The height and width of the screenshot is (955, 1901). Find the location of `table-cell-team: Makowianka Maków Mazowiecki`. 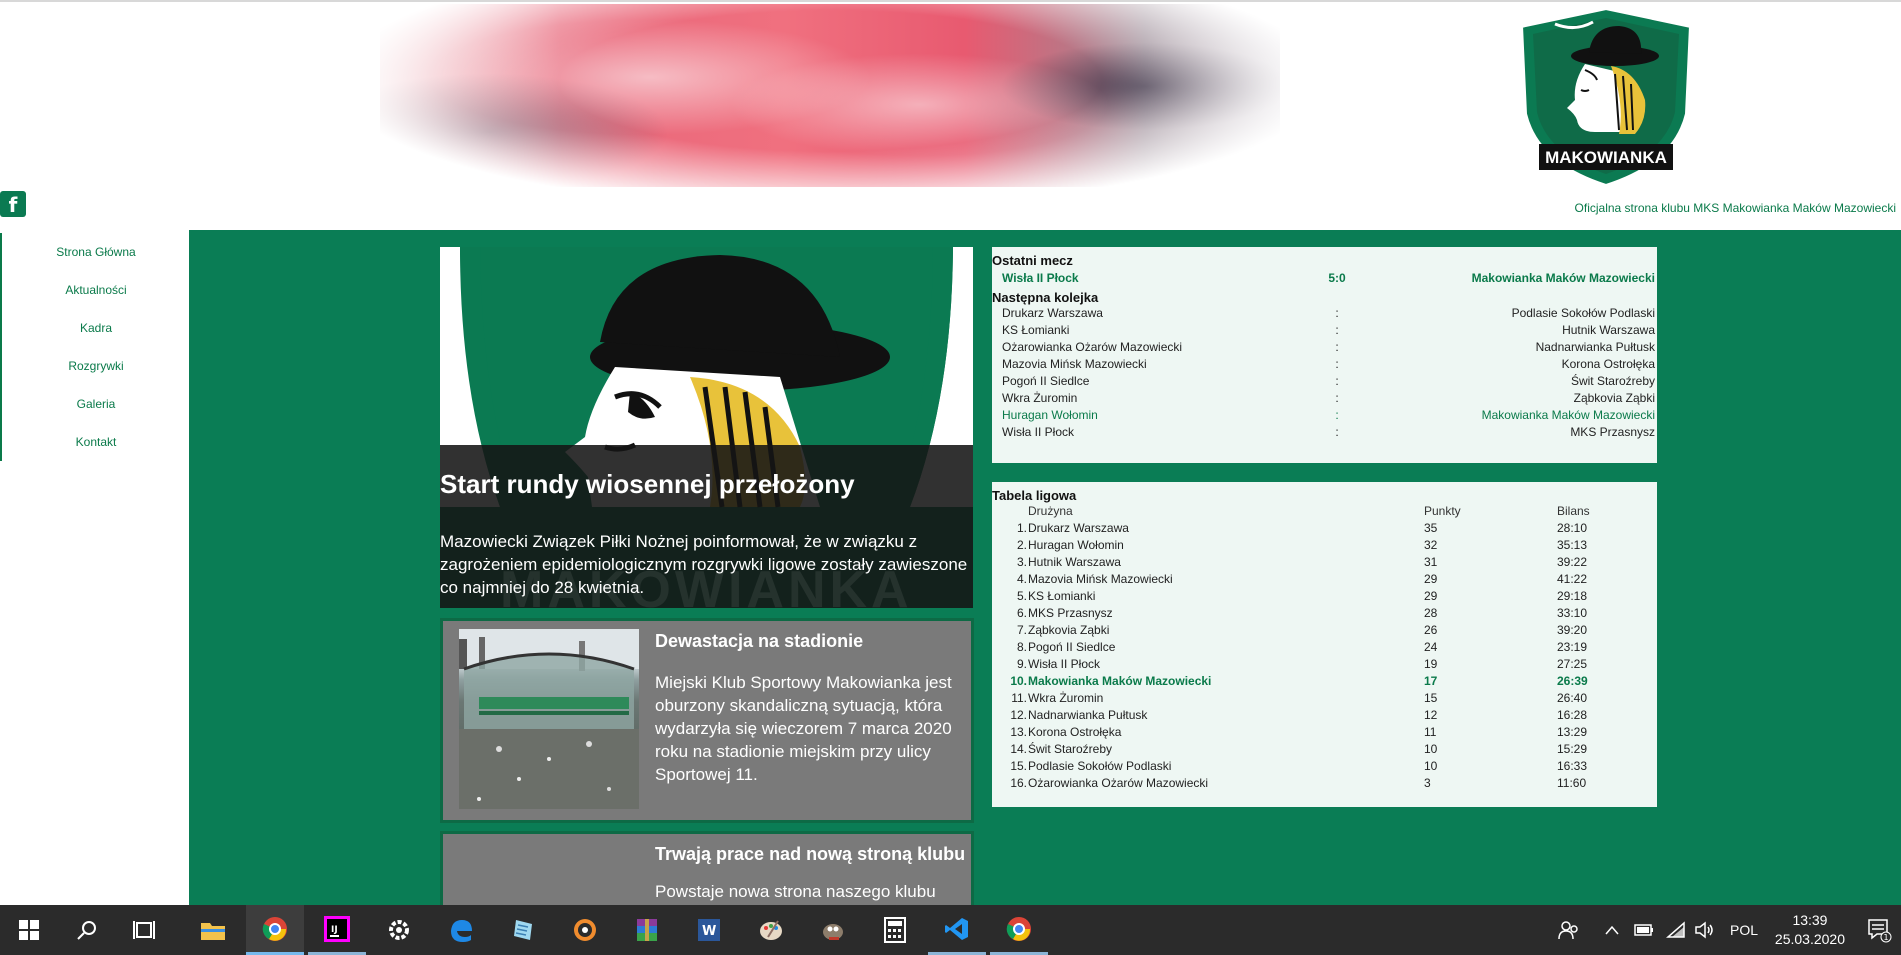

table-cell-team: Makowianka Maków Mazowiecki is located at coordinates (1120, 681).